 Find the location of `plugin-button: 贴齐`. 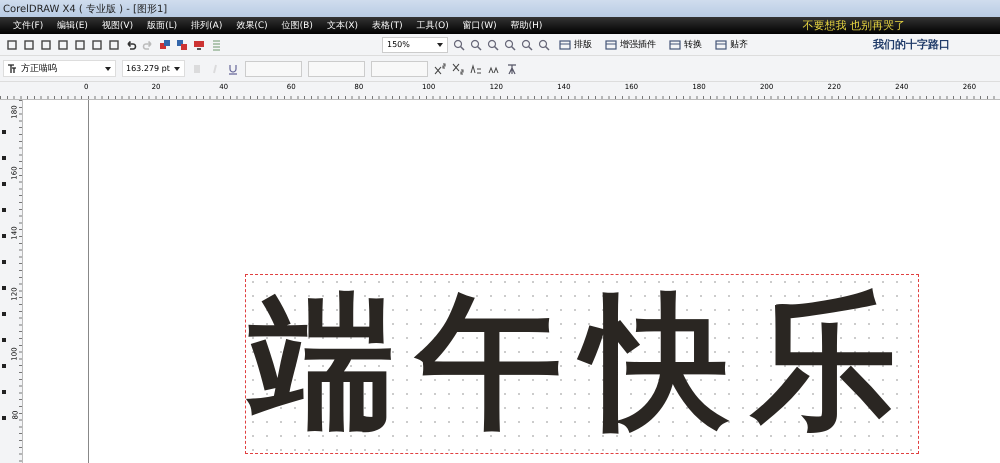

plugin-button: 贴齐 is located at coordinates (731, 44).